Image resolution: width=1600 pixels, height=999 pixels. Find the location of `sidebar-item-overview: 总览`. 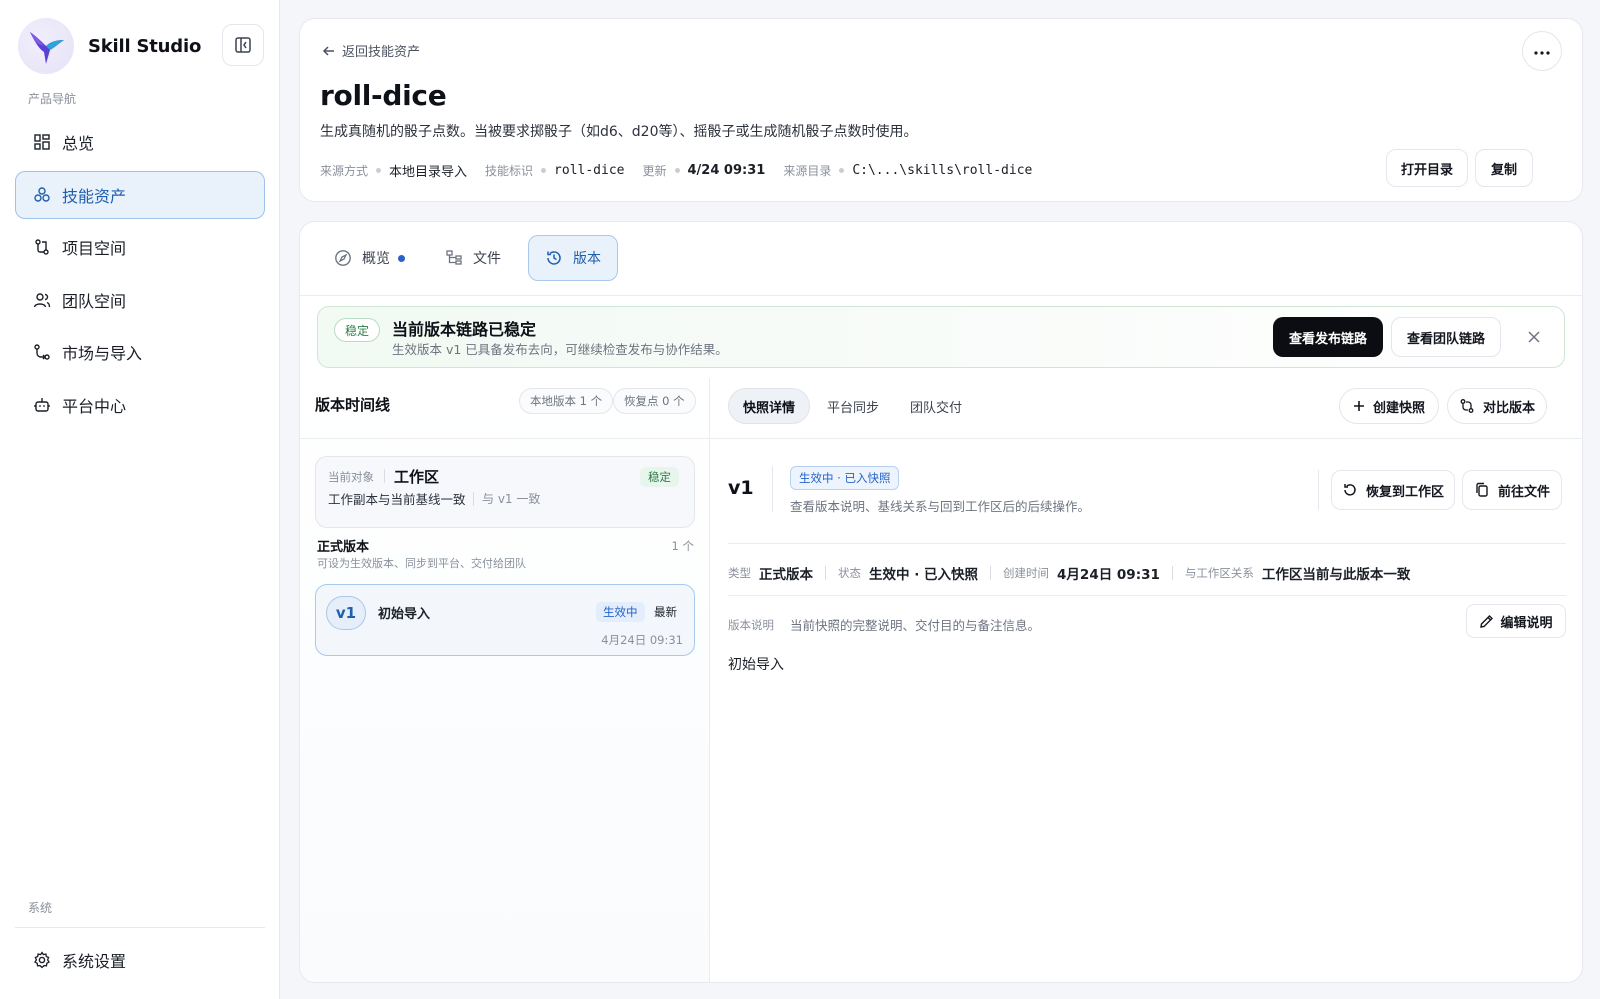

sidebar-item-overview: 总览 is located at coordinates (140, 142).